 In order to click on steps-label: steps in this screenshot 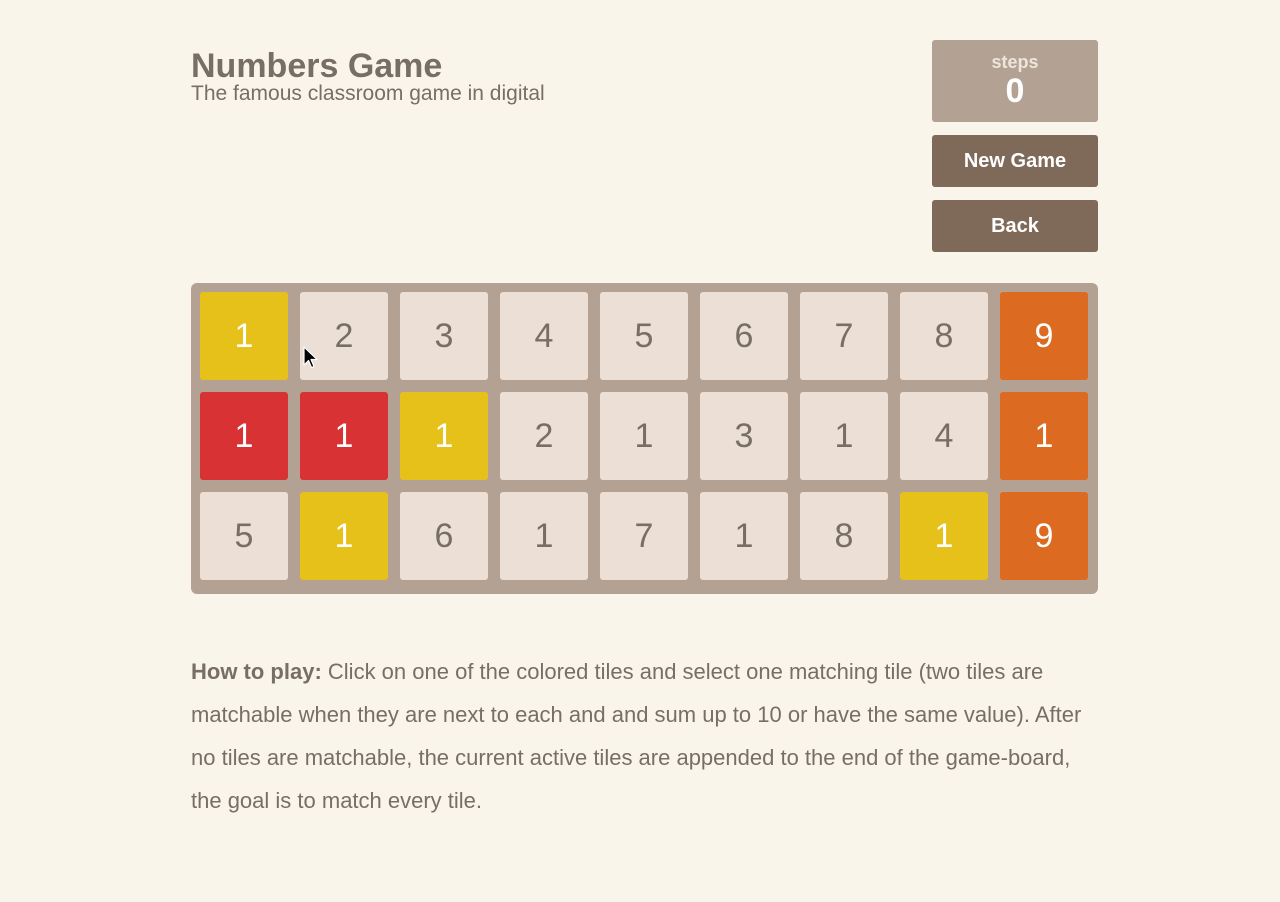, I will do `click(1015, 62)`.